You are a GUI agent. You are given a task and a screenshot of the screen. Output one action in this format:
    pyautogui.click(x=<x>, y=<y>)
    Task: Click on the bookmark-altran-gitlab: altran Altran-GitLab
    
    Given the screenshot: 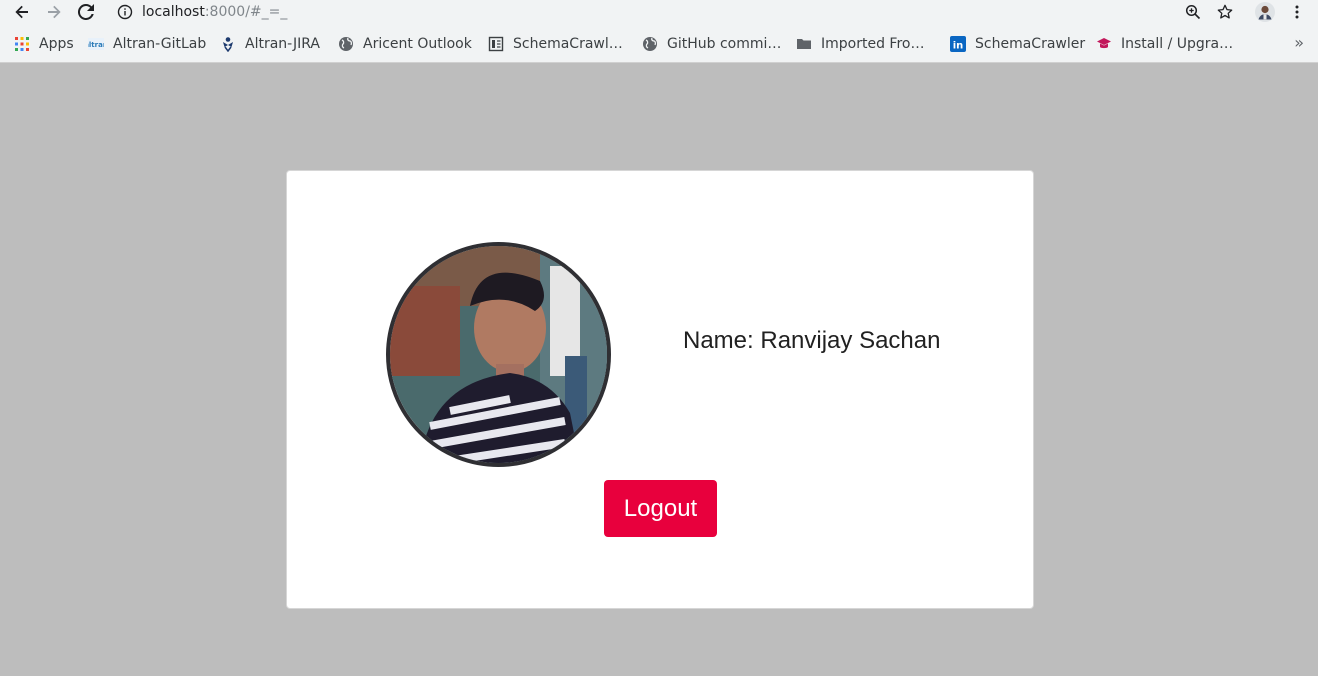 What is the action you would take?
    pyautogui.click(x=147, y=44)
    